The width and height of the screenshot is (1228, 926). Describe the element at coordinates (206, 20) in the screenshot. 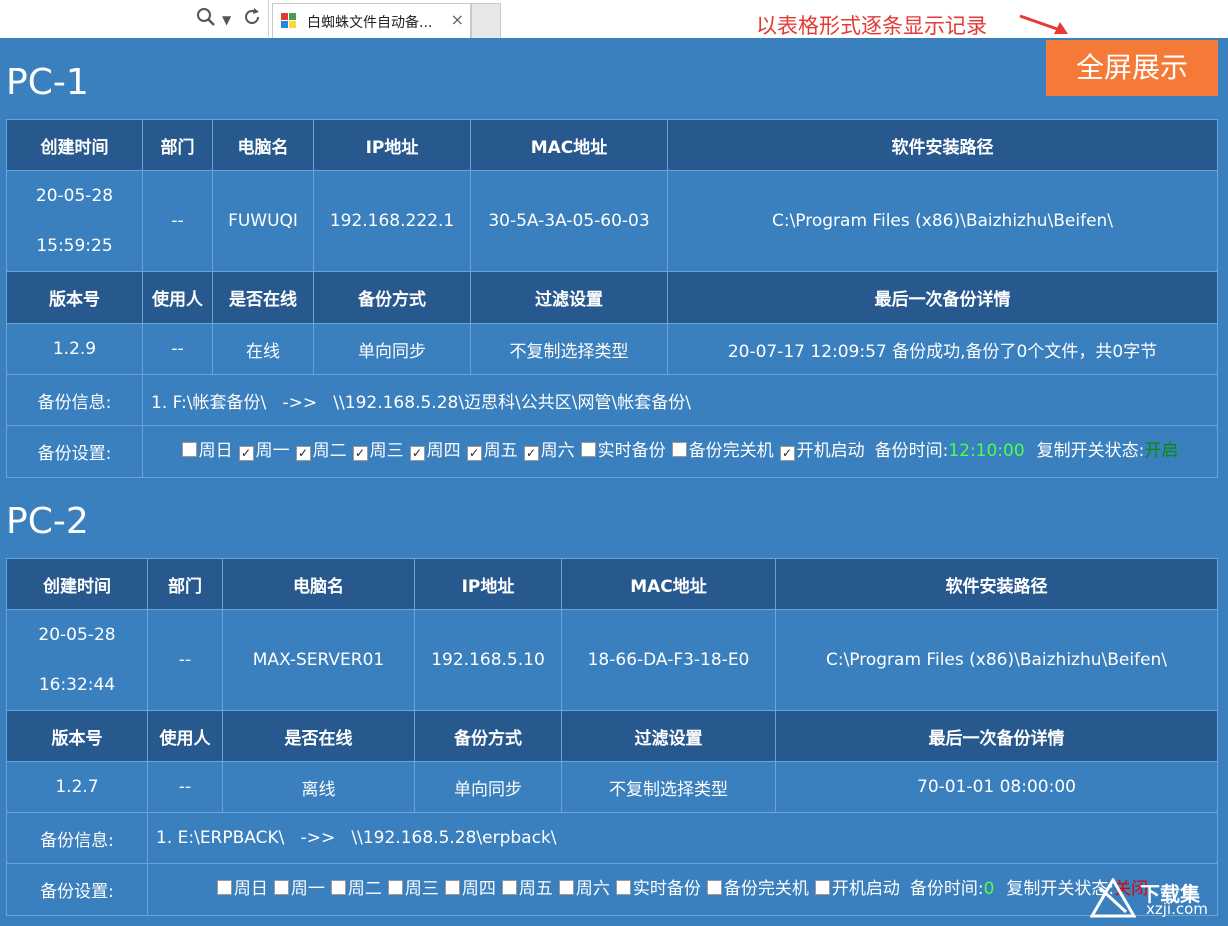

I see `search-icon` at that location.